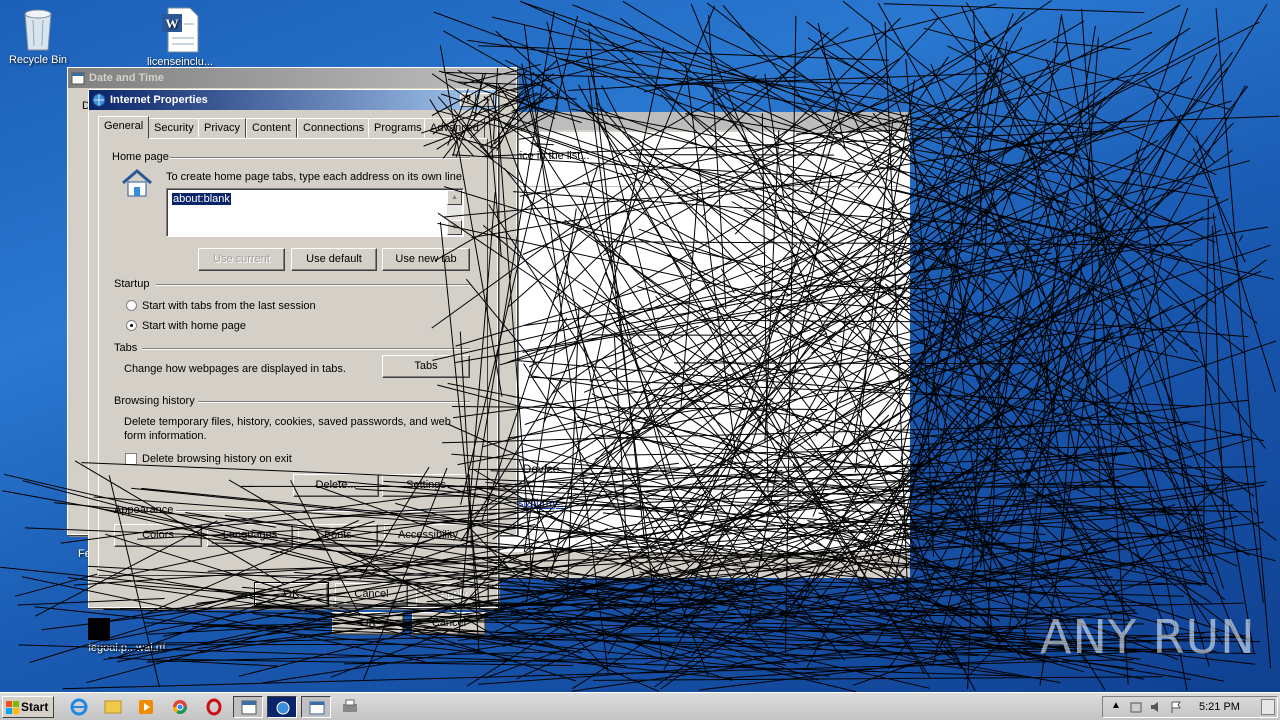  Describe the element at coordinates (38, 60) in the screenshot. I see `recycle-bin-label: Recycle Bin` at that location.